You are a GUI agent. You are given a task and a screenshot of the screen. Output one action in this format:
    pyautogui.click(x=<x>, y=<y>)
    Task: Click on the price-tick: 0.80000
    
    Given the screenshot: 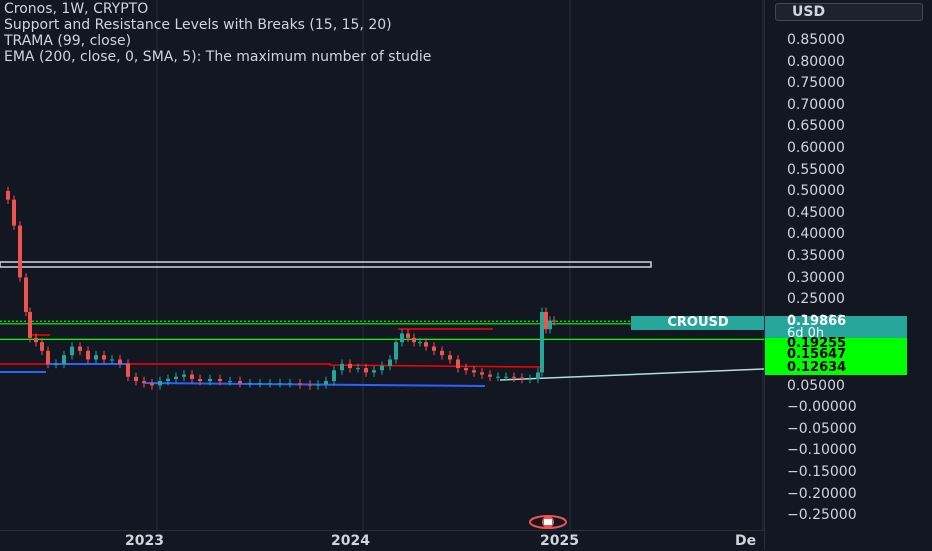 What is the action you would take?
    pyautogui.click(x=816, y=61)
    